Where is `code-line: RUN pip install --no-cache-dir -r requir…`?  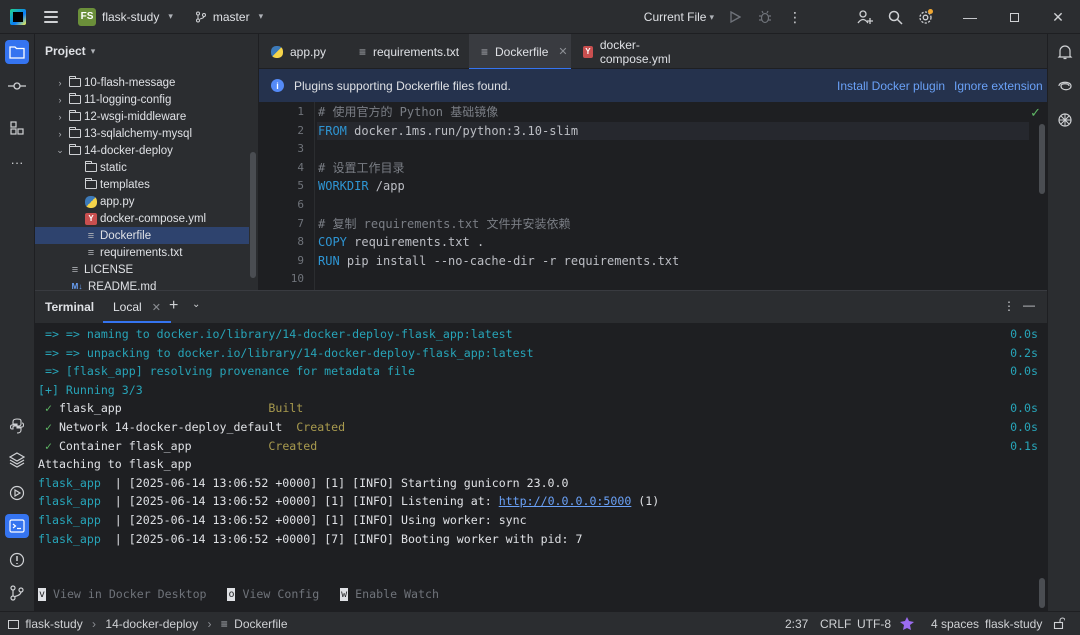
code-line: RUN pip install --no-cache-dir -r requir… is located at coordinates (673, 261).